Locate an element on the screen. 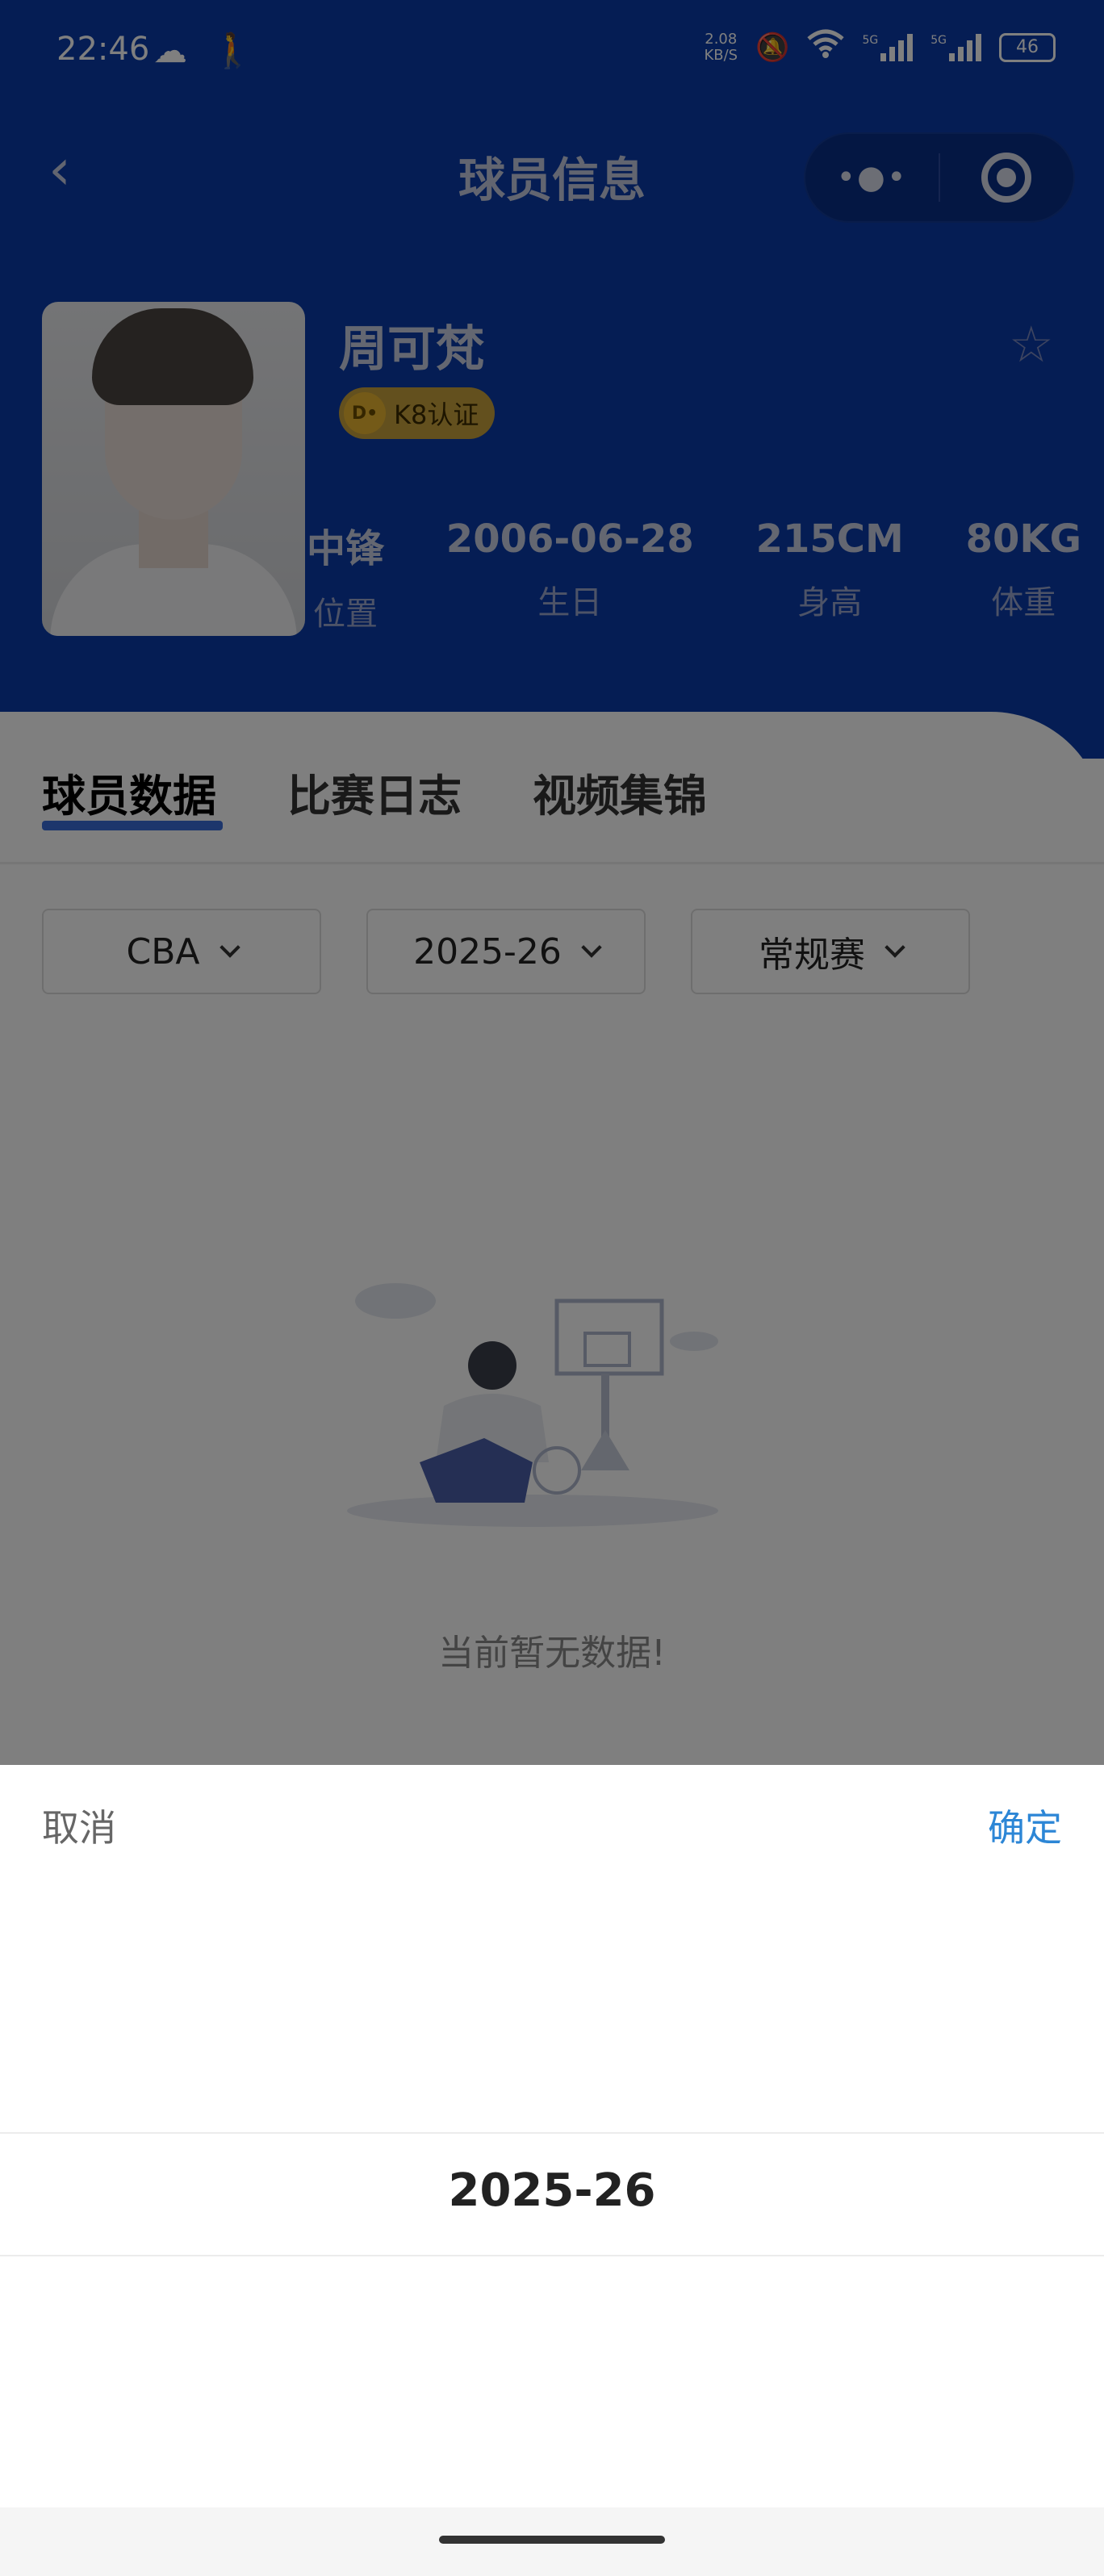 This screenshot has width=1104, height=2576. cancel-button: 取消 is located at coordinates (79, 1825).